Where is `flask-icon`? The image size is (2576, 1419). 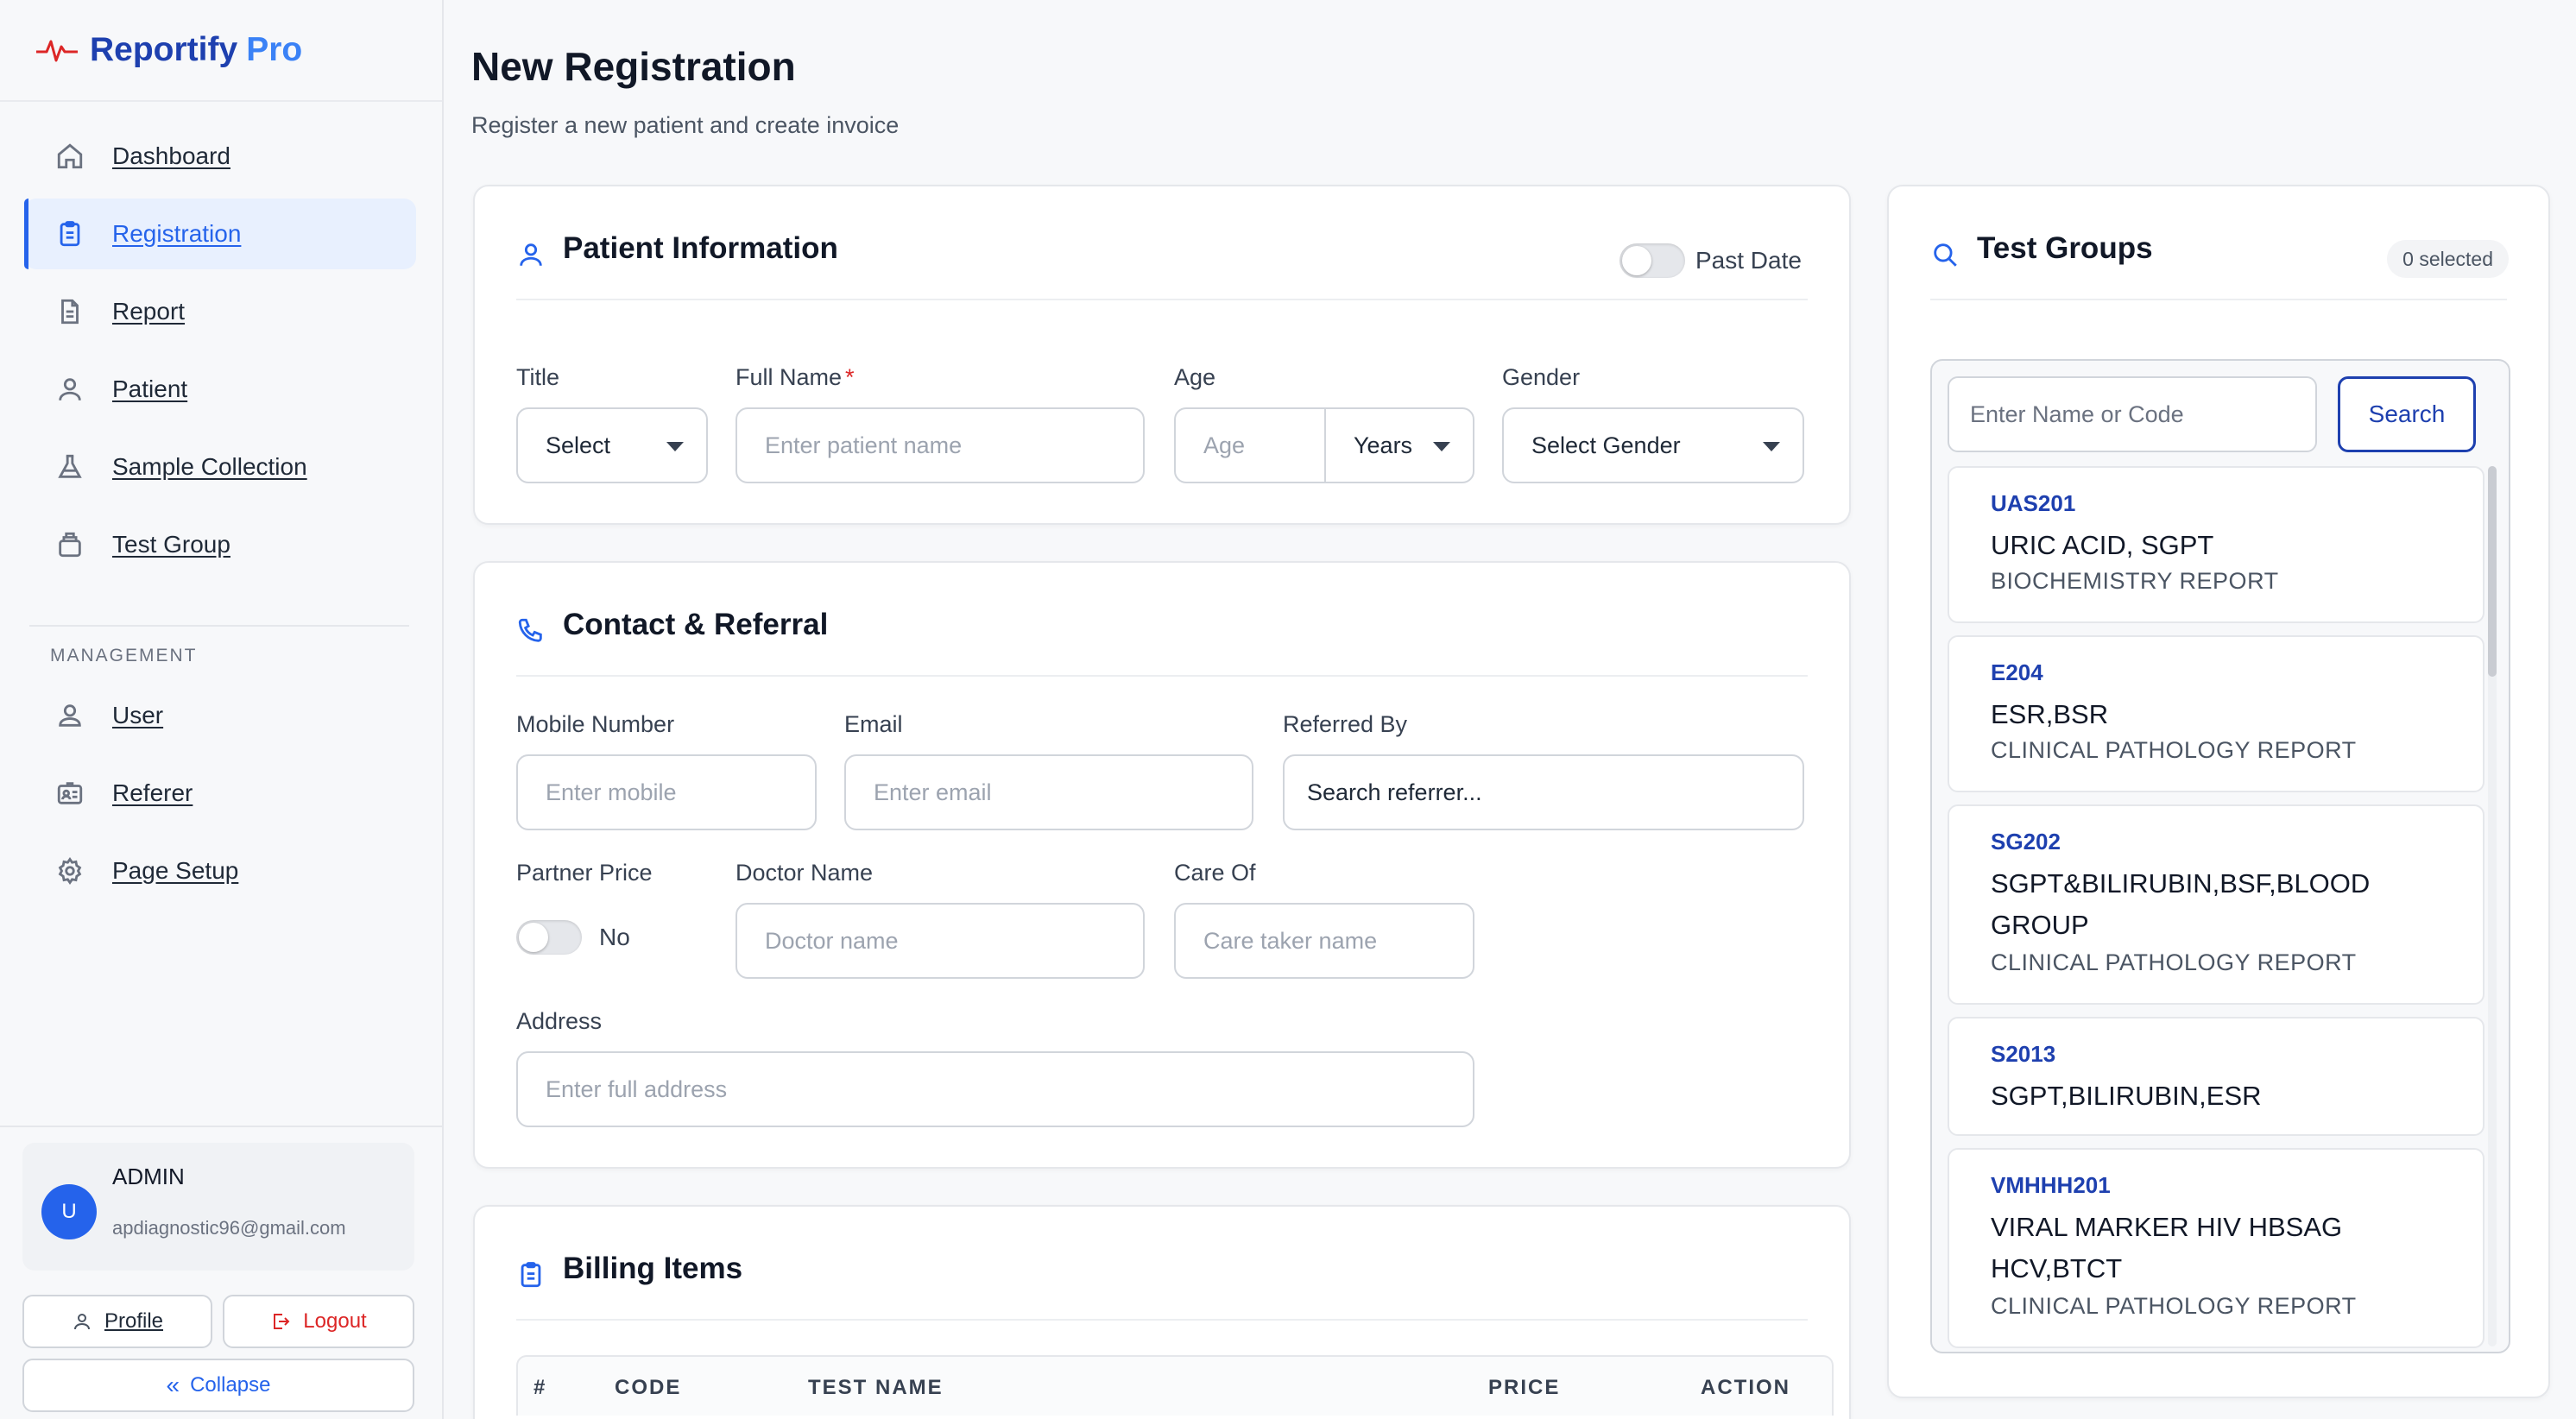
flask-icon is located at coordinates (70, 466).